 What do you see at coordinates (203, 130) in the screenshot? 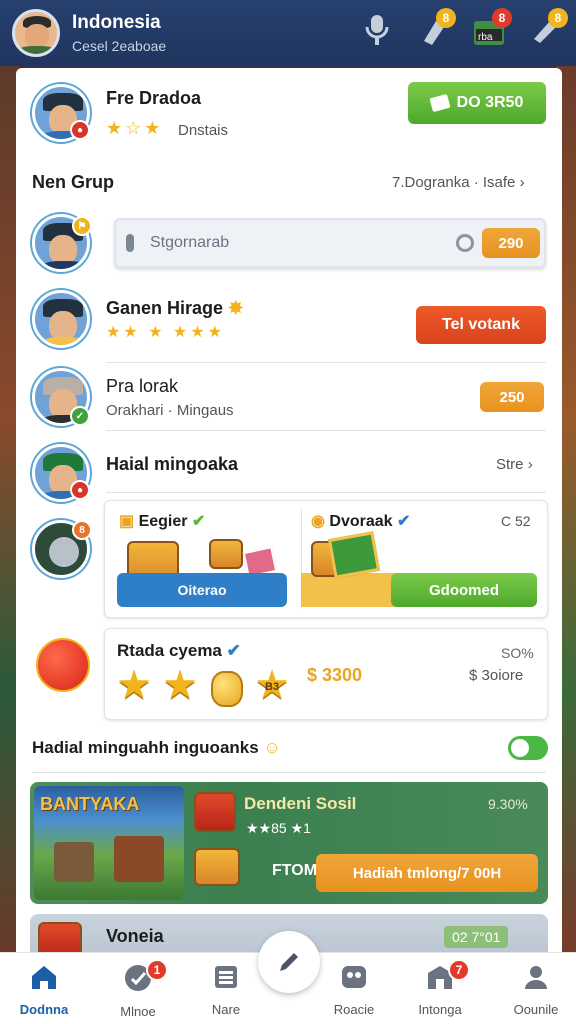
I see `profile-rank: Dnstais` at bounding box center [203, 130].